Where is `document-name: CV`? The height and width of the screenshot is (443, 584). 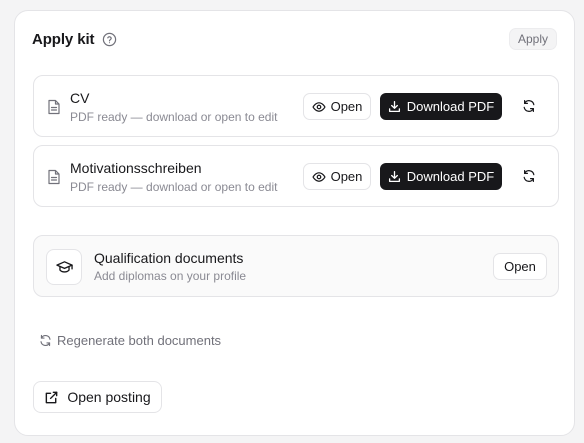
document-name: CV is located at coordinates (80, 98).